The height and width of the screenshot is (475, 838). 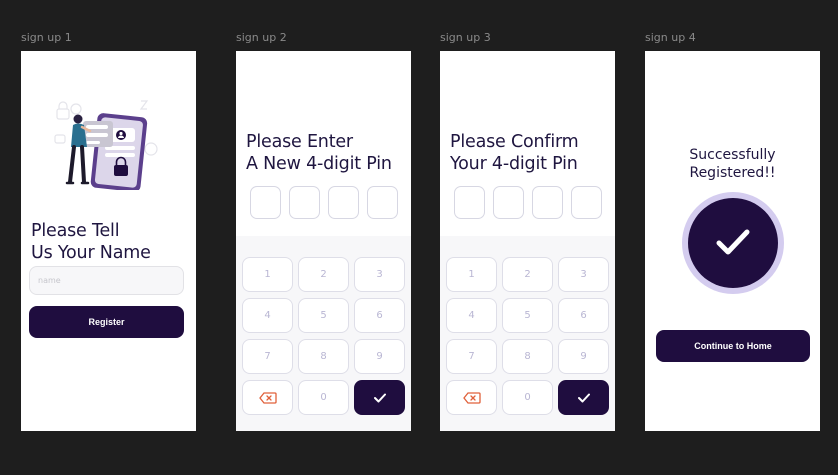 I want to click on success-line-1: Successfully, so click(x=732, y=155).